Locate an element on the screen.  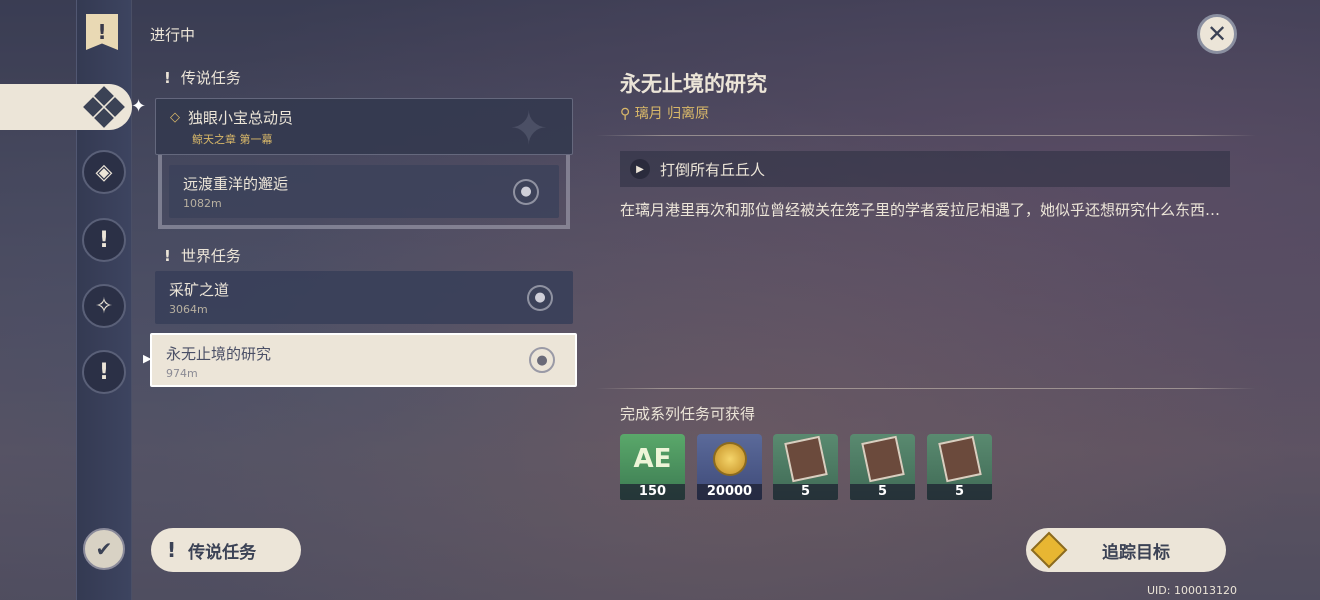
quest-item-world-1: 采矿之道 3064m ● is located at coordinates (364, 297).